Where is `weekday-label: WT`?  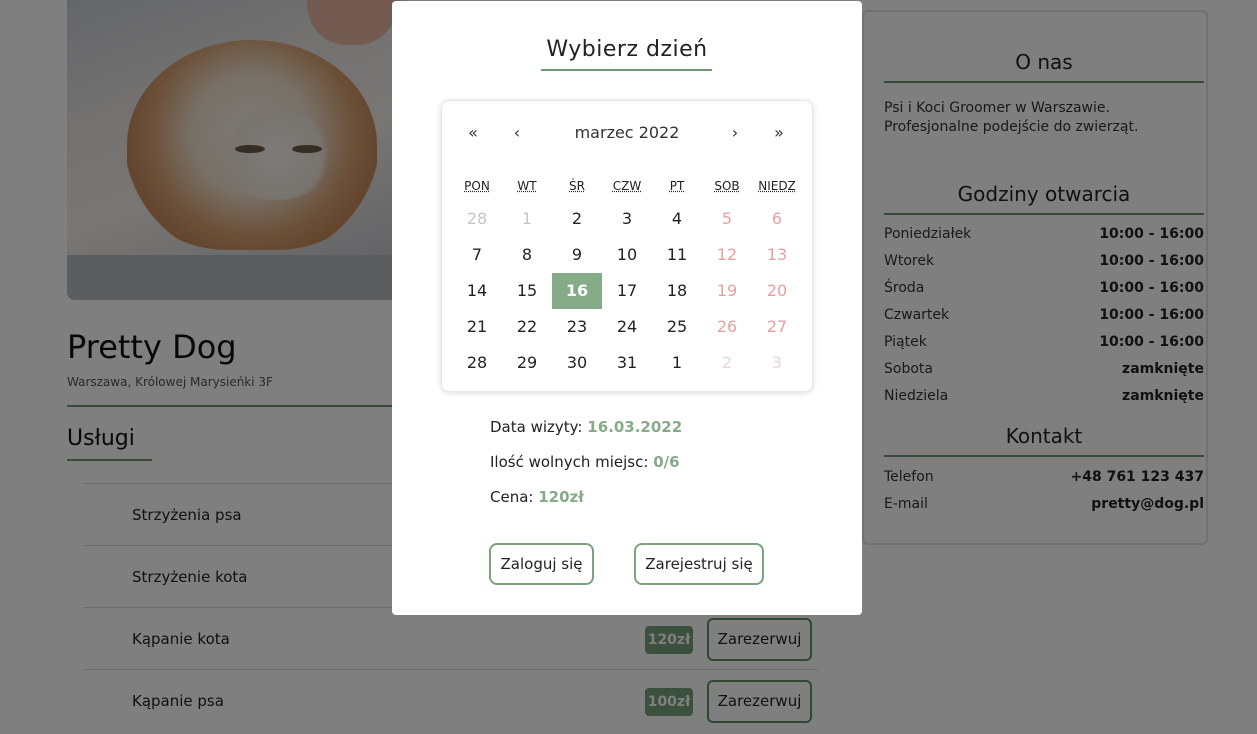
weekday-label: WT is located at coordinates (527, 186).